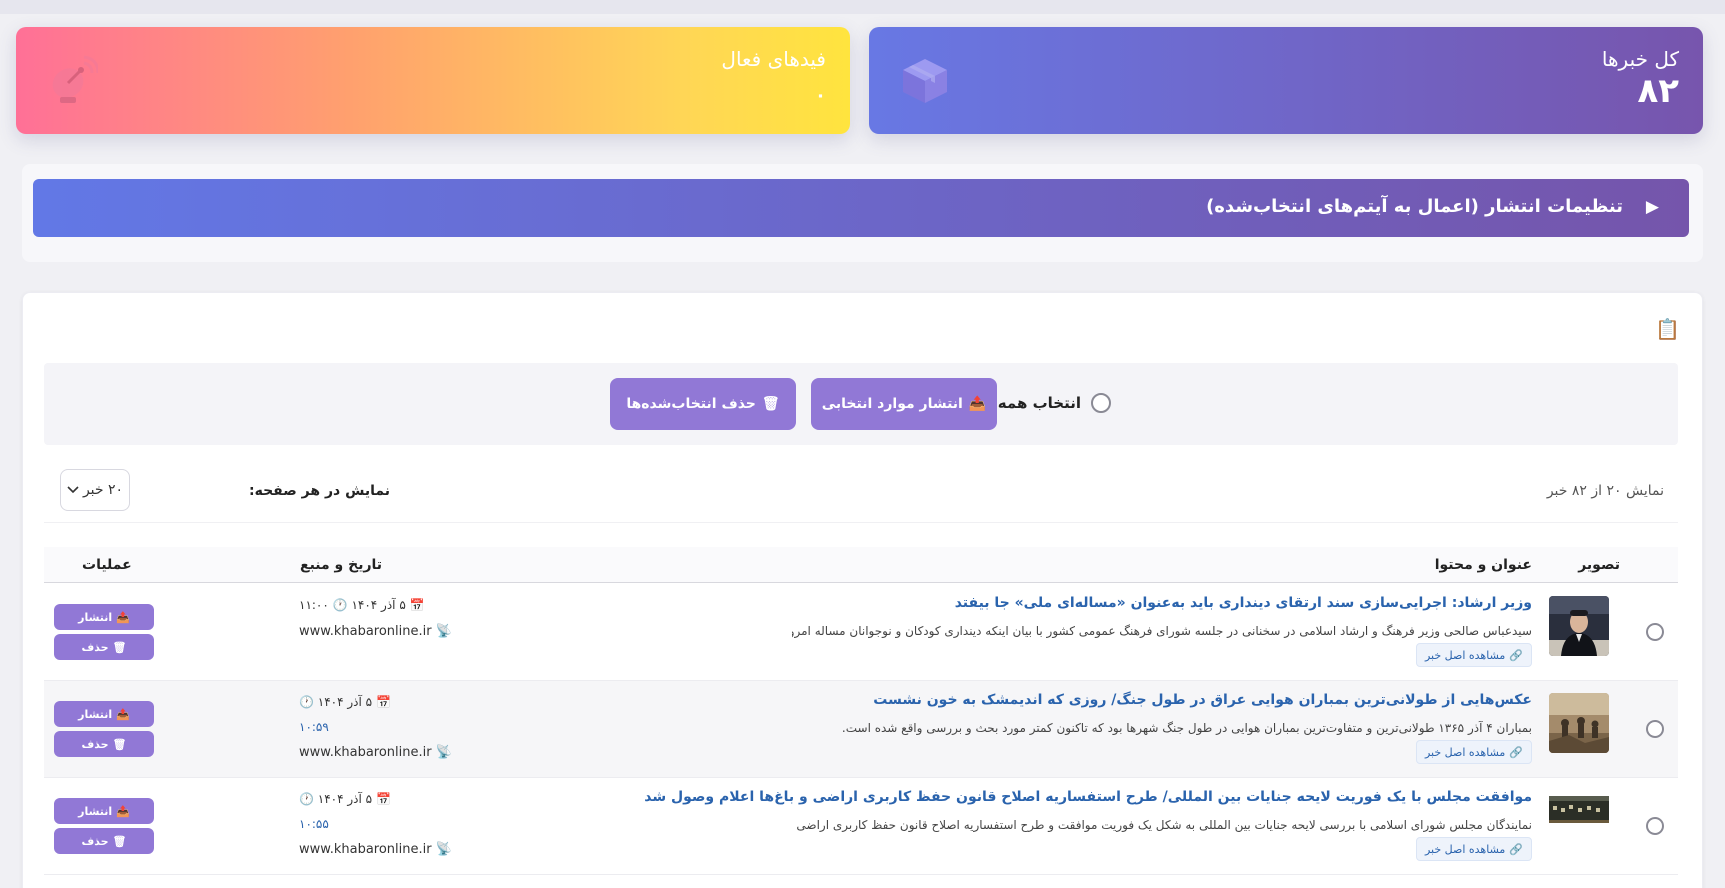  I want to click on per-page-value: ۲۰ خبر, so click(103, 490).